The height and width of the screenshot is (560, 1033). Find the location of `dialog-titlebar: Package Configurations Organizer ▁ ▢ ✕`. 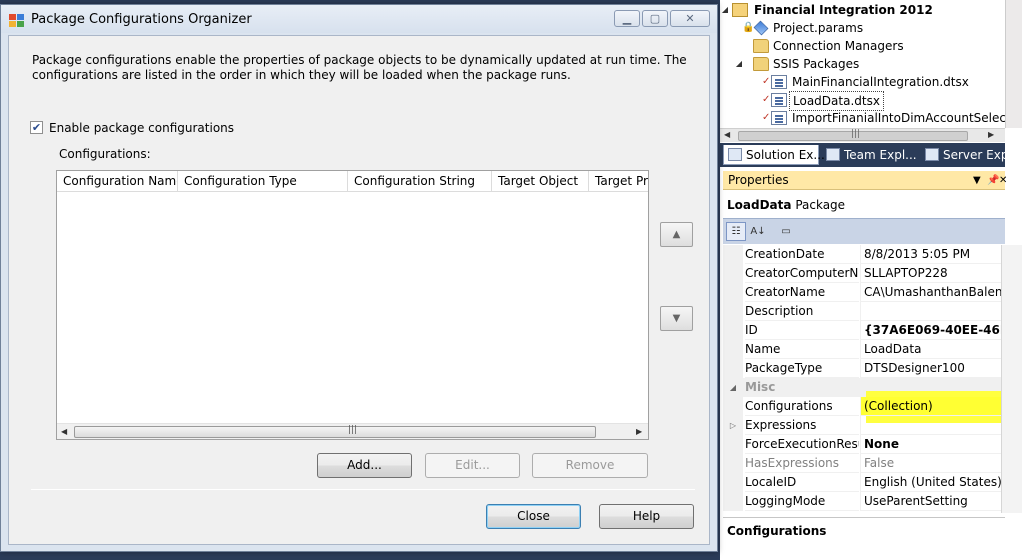

dialog-titlebar: Package Configurations Organizer ▁ ▢ ✕ is located at coordinates (359, 19).